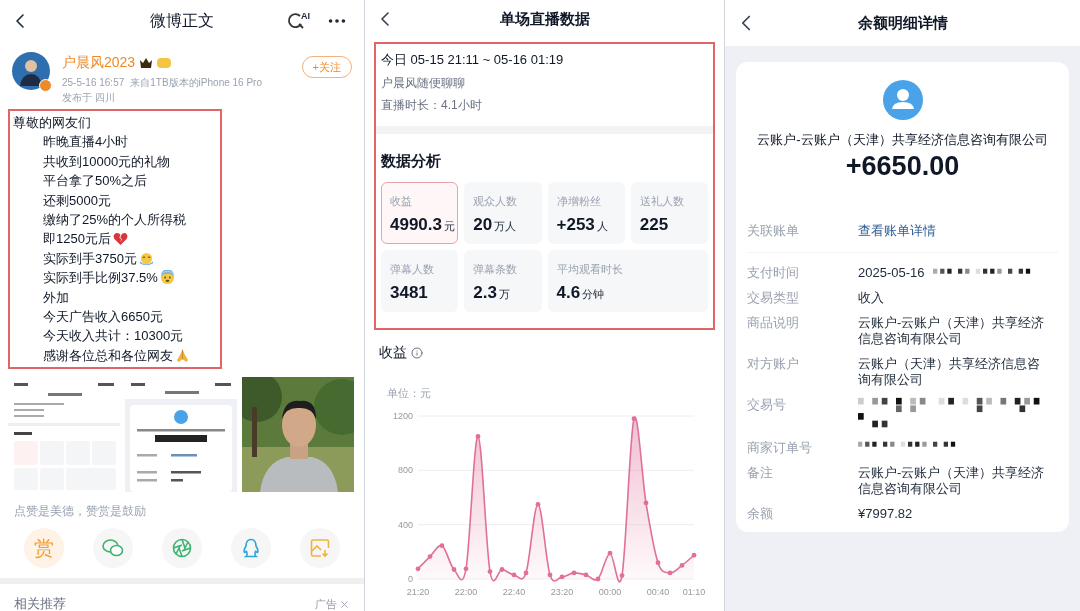 Image resolution: width=1080 pixels, height=611 pixels. Describe the element at coordinates (773, 322) in the screenshot. I see `detail-label: 商品说明` at that location.